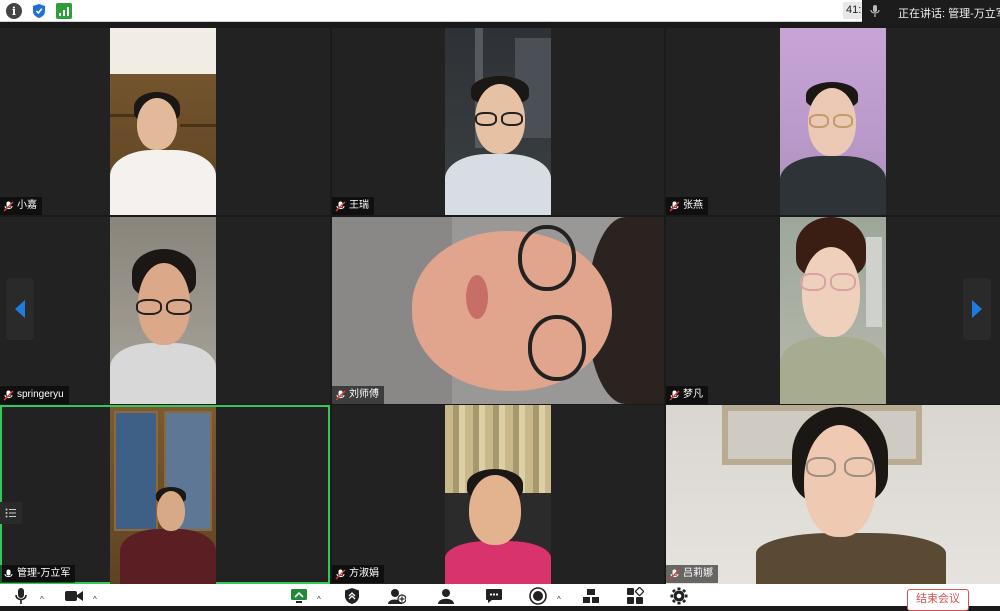 This screenshot has height=611, width=1000. I want to click on end-meeting-button: 结束会议, so click(938, 600).